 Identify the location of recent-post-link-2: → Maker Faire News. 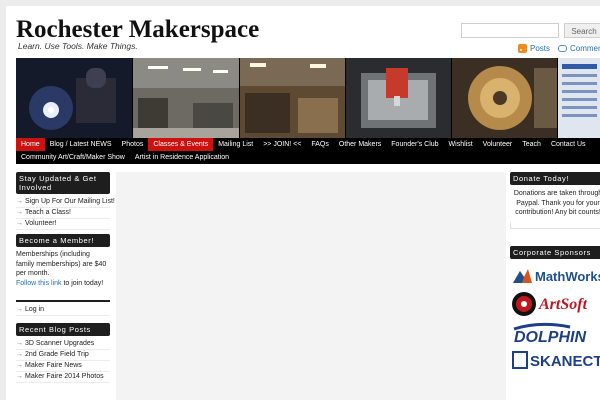
(63, 366).